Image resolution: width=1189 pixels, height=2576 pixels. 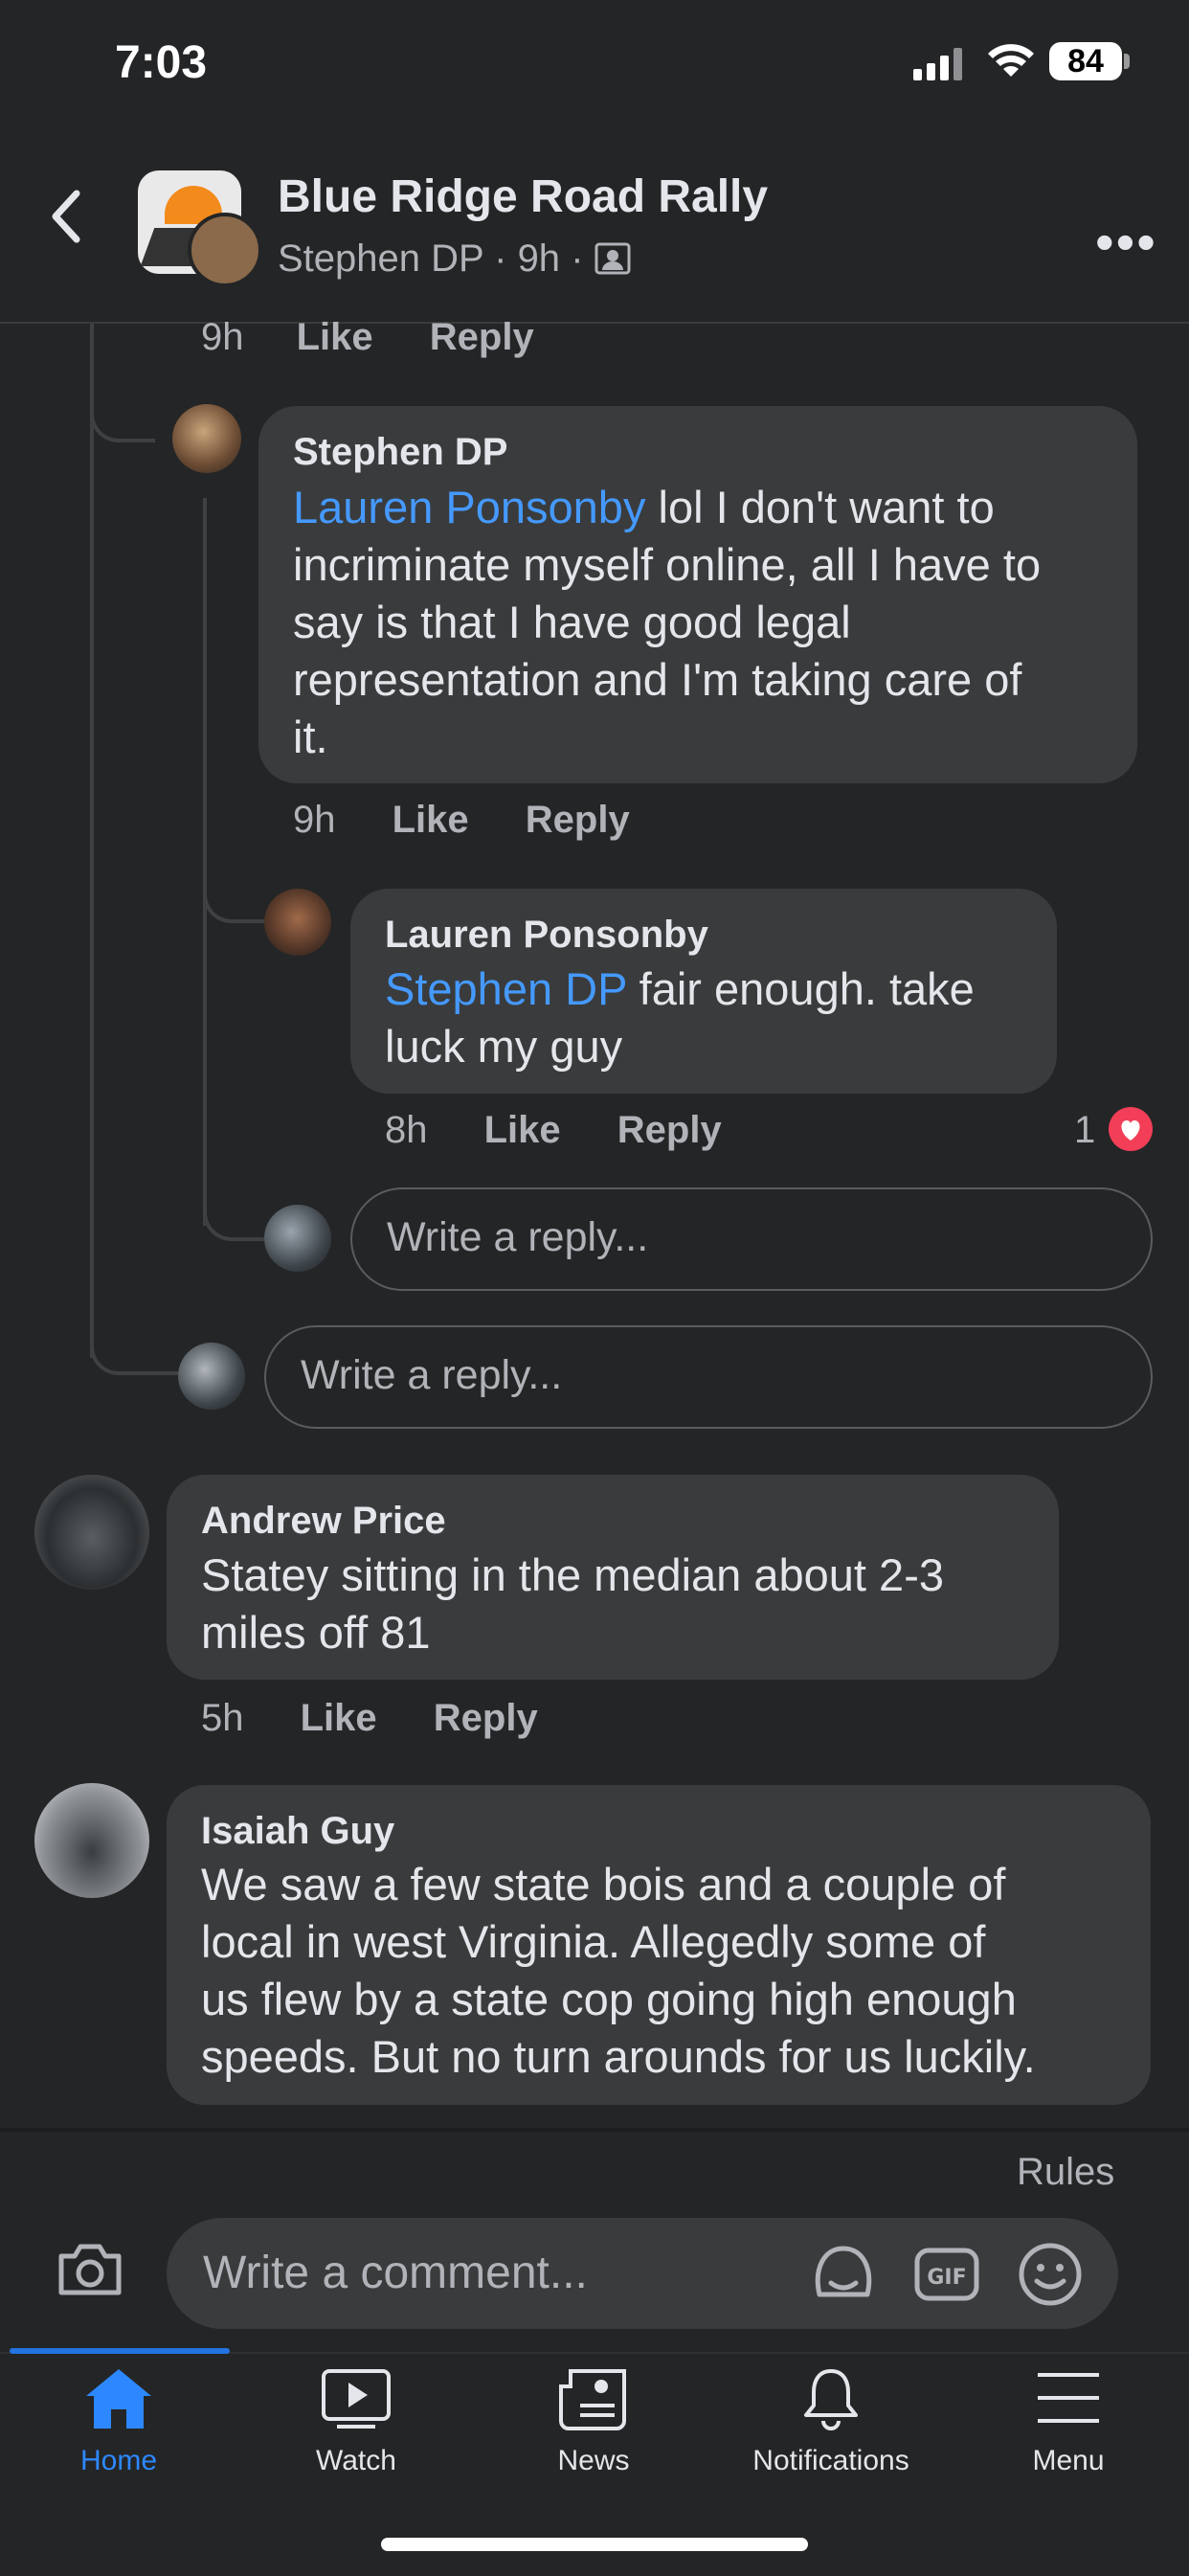 I want to click on tab-notifications: Notifications, so click(x=831, y=2421).